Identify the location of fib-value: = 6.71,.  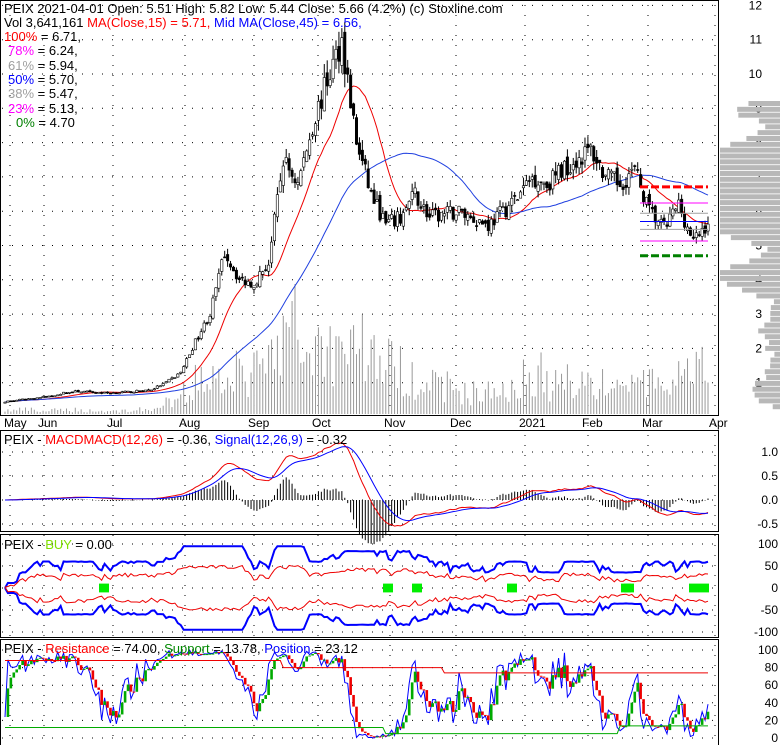
(59, 36).